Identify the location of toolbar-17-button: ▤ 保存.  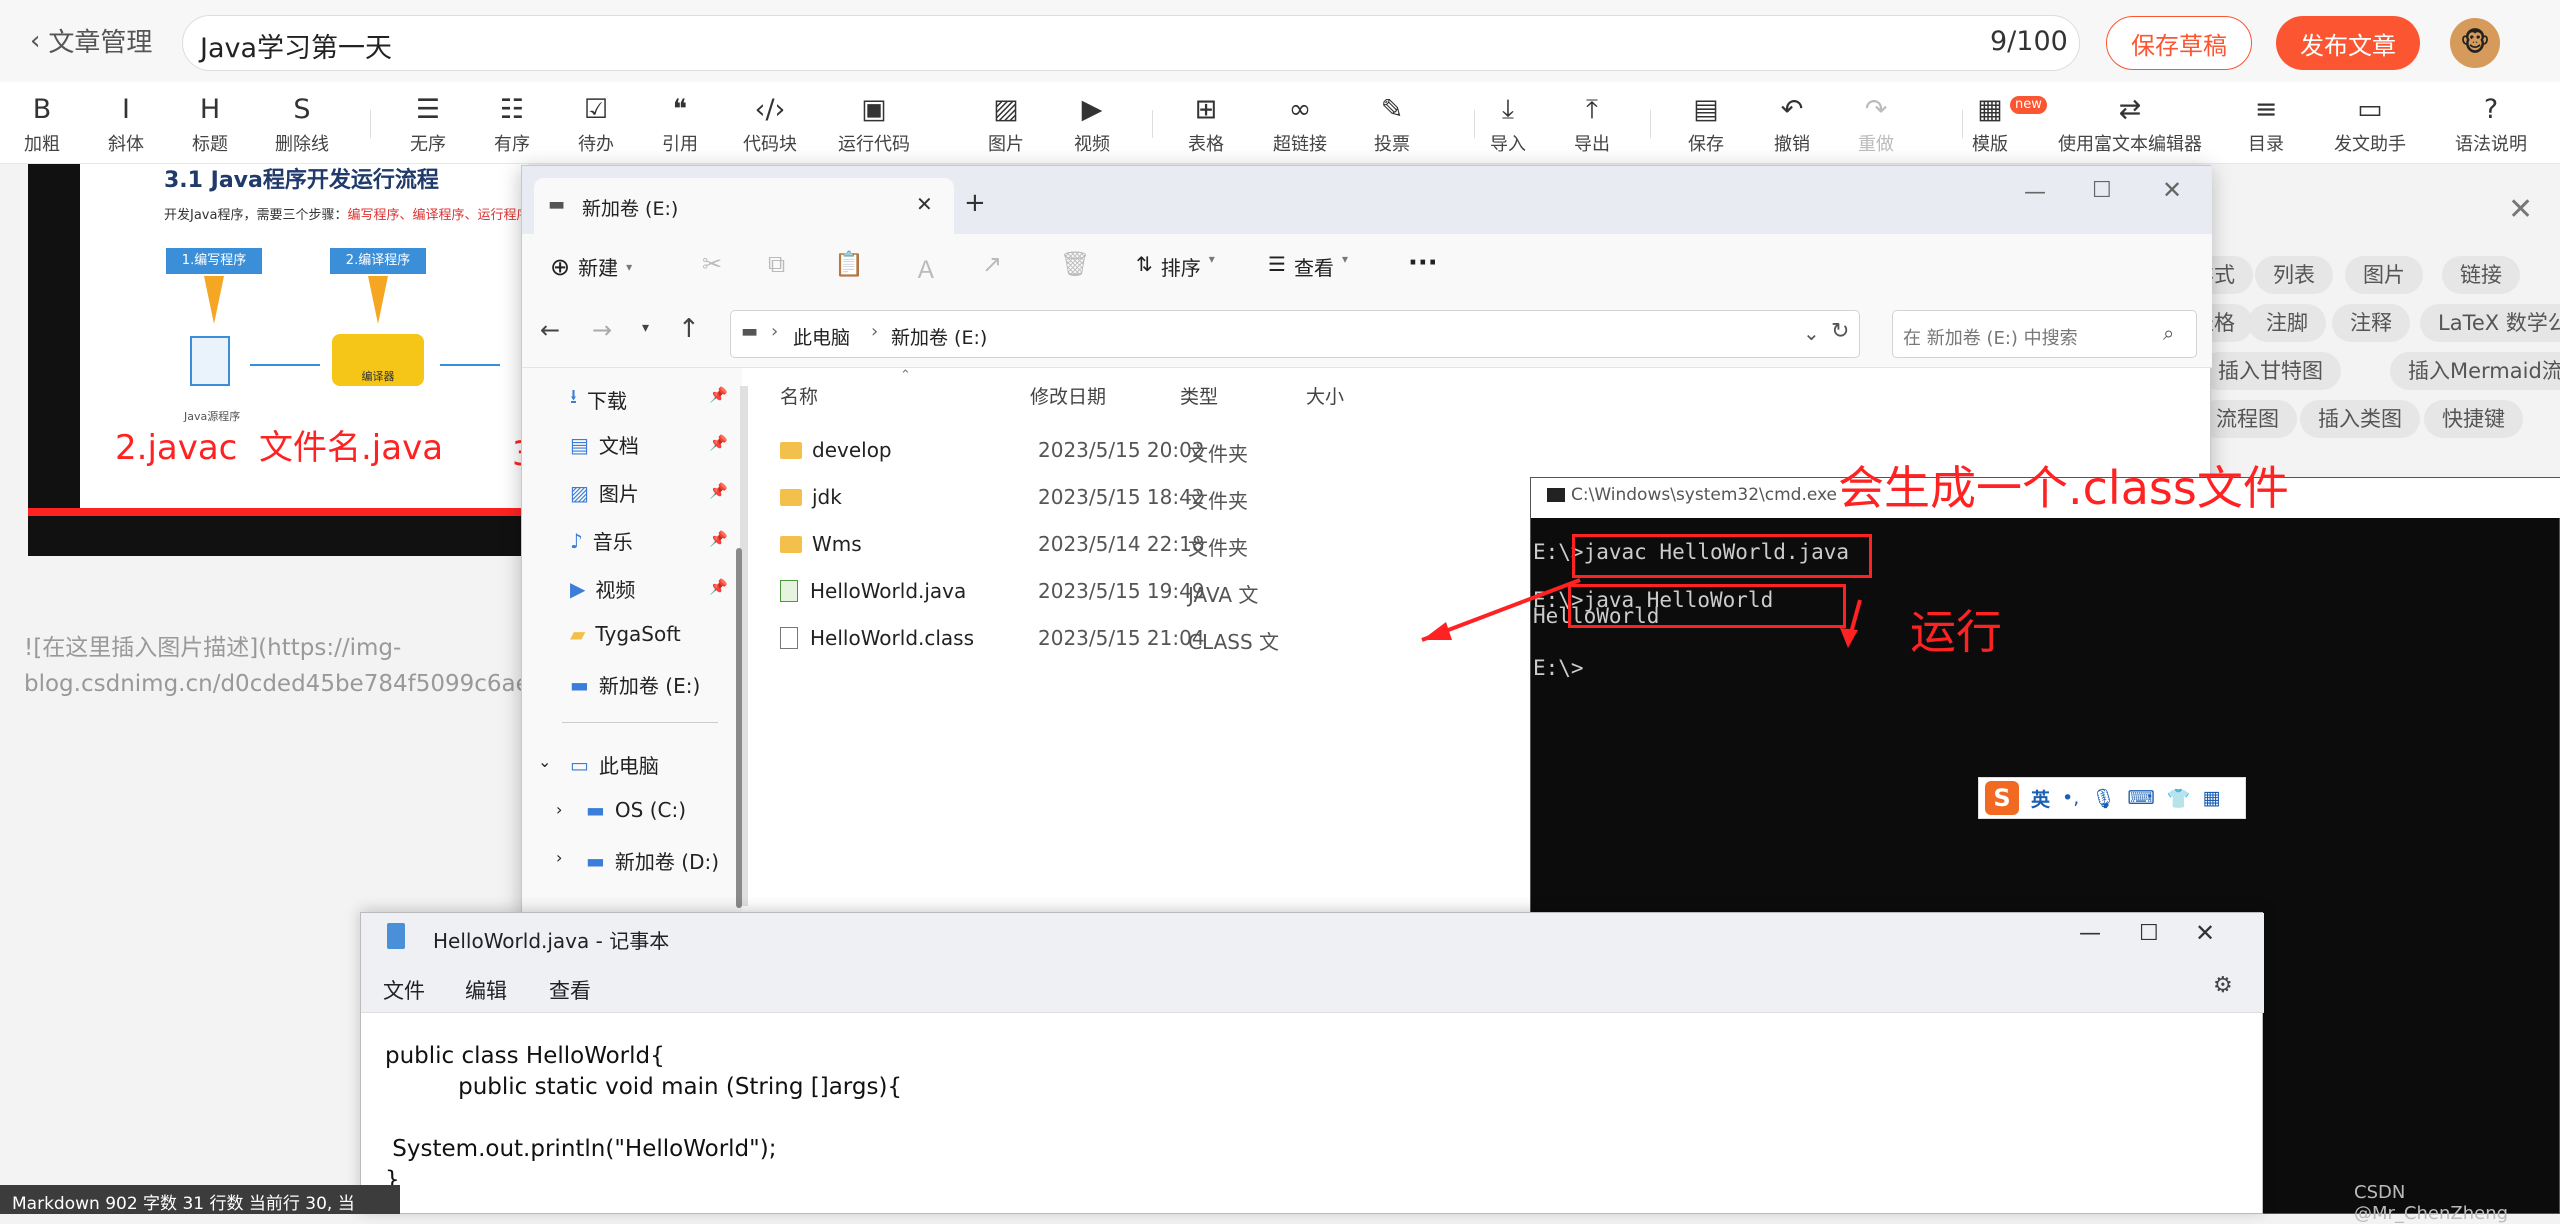
(1706, 125).